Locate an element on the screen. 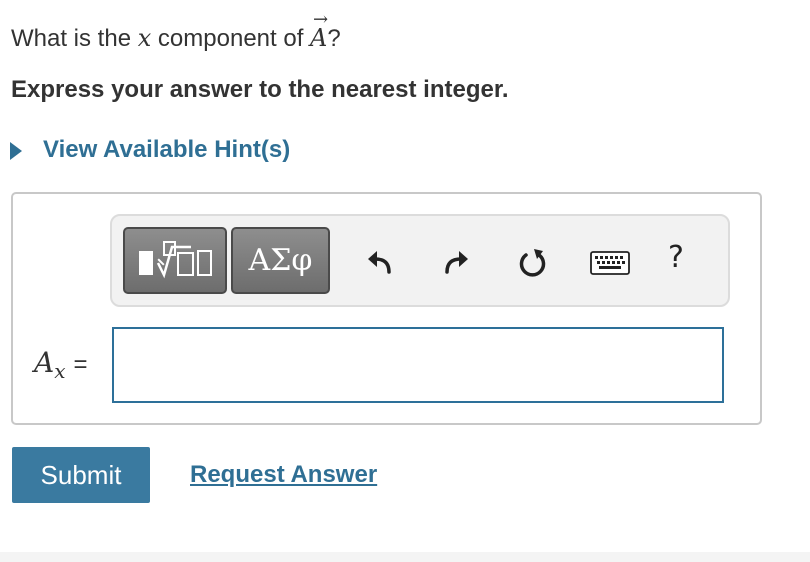 This screenshot has height=562, width=810. help-button: ? is located at coordinates (676, 257).